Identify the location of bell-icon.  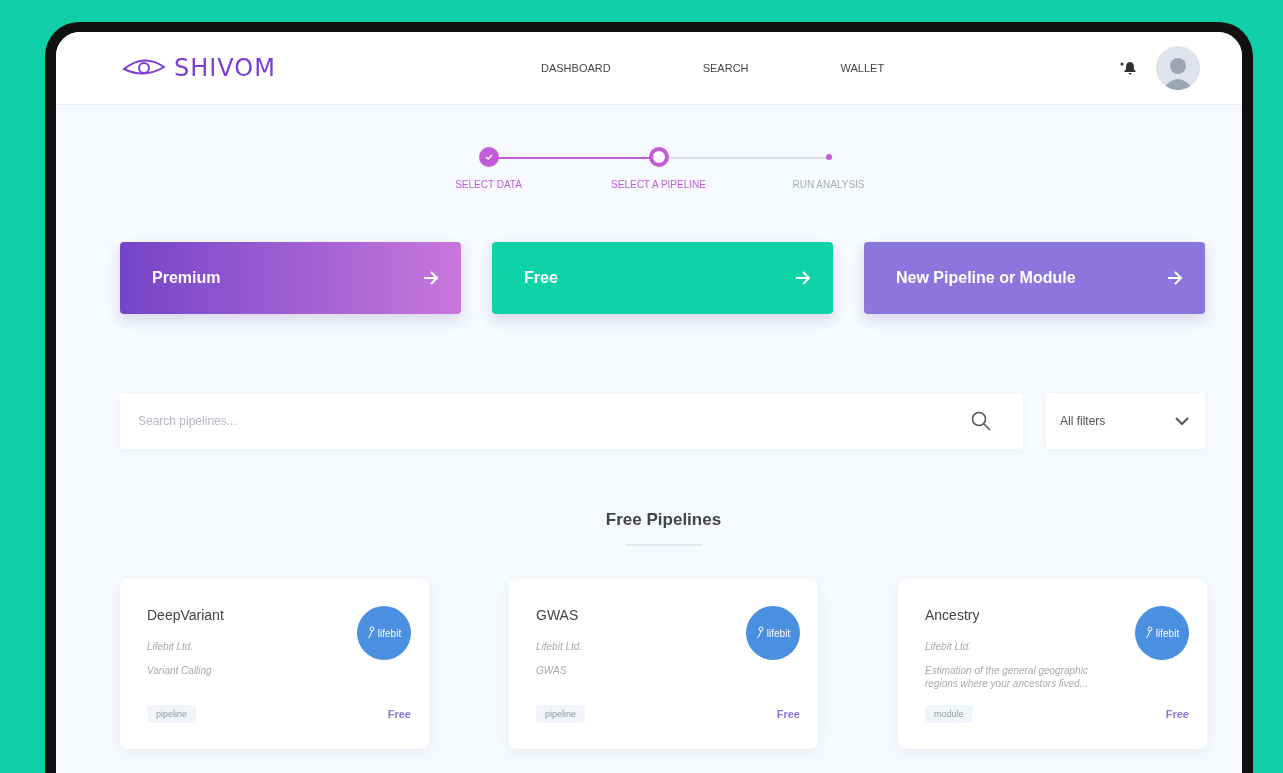
(1129, 68).